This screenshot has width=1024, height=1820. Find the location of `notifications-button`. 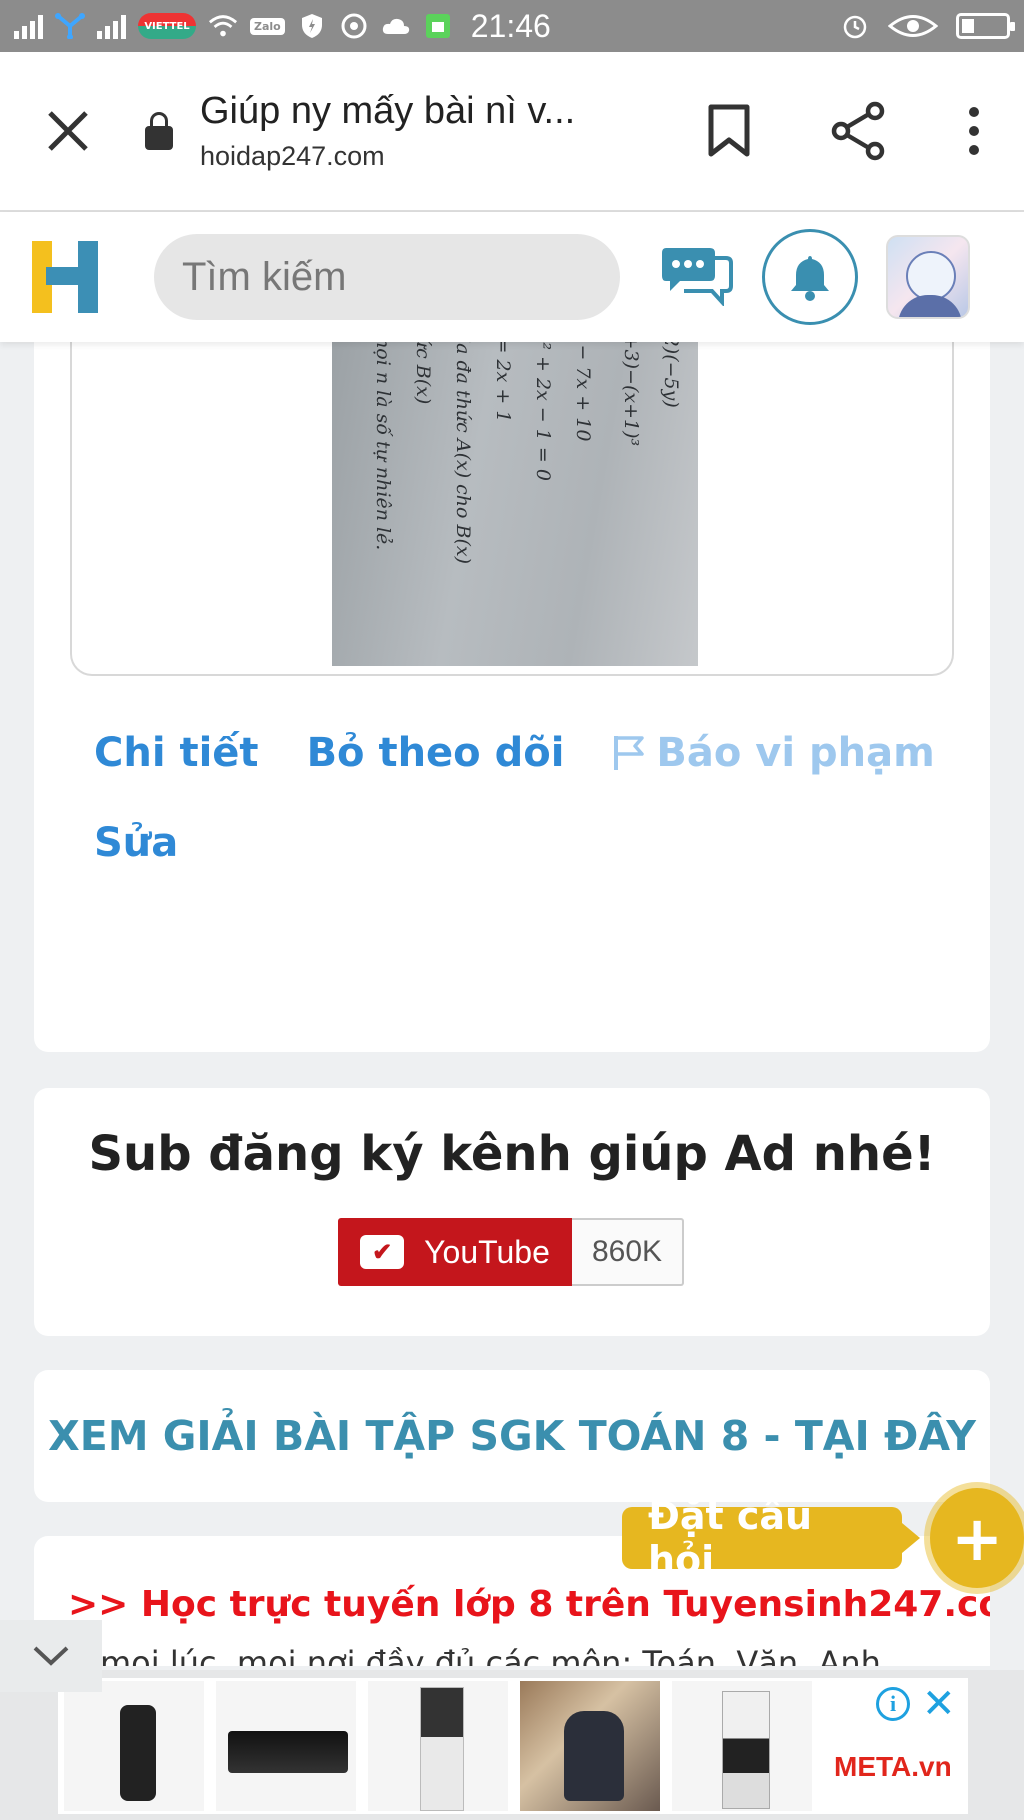

notifications-button is located at coordinates (810, 277).